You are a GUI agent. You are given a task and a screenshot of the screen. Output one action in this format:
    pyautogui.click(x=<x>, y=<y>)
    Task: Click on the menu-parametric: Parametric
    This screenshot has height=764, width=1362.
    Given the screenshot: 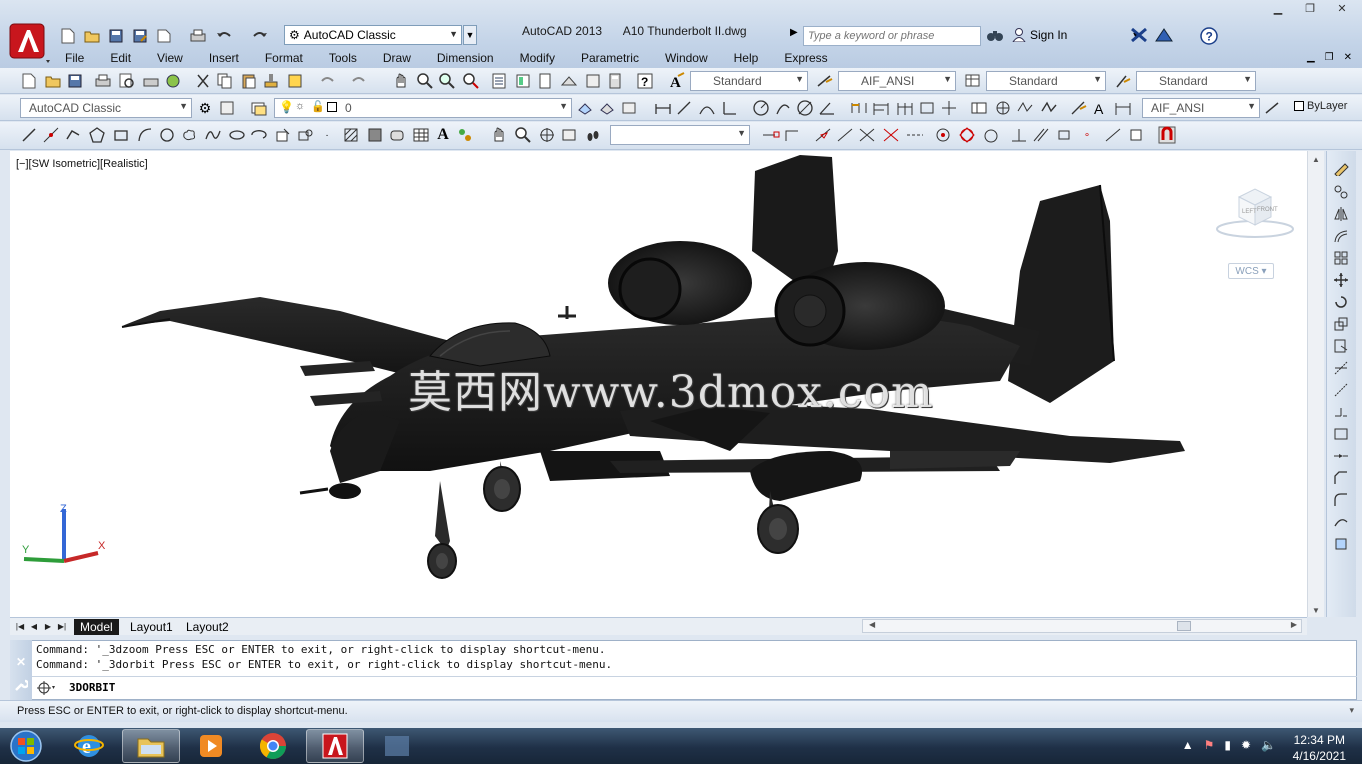 What is the action you would take?
    pyautogui.click(x=610, y=59)
    